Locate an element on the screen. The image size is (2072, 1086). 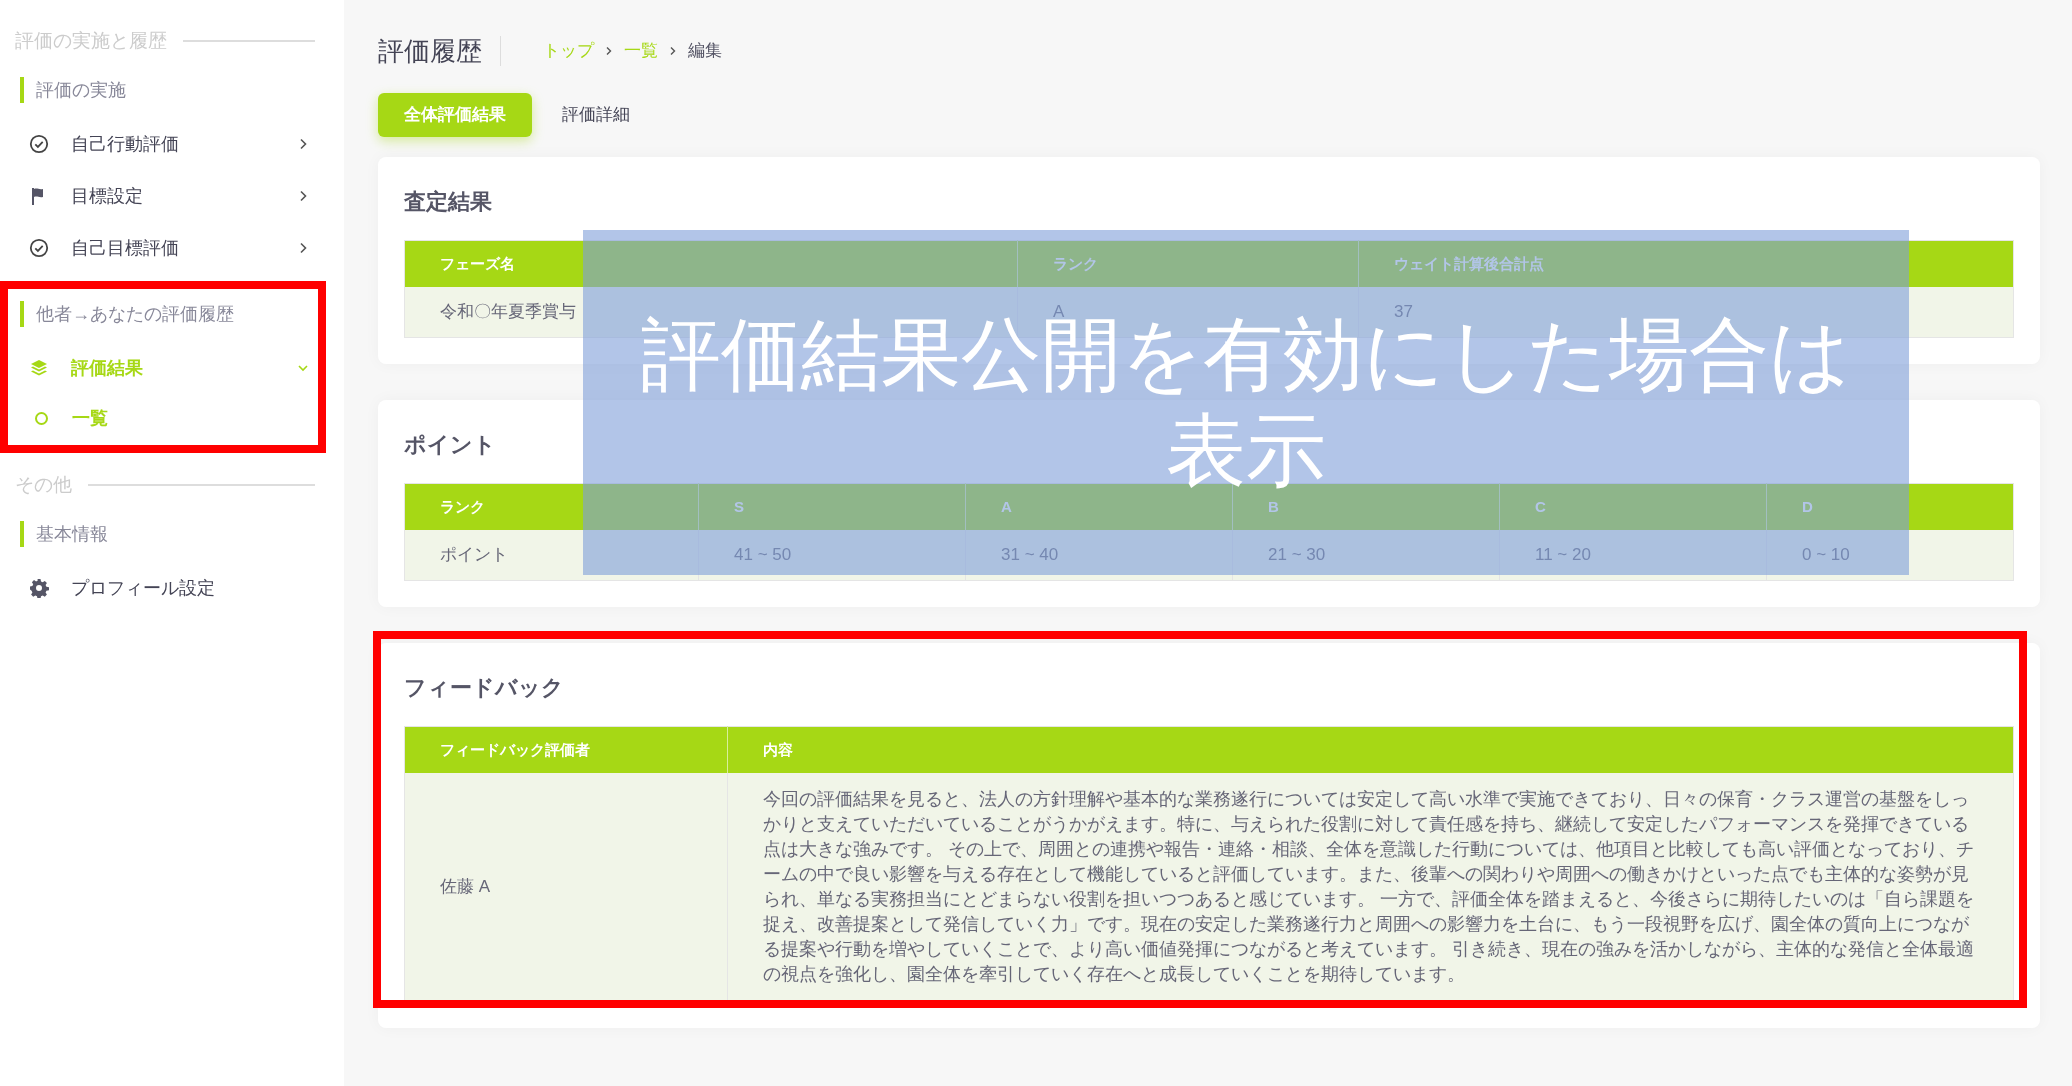
table-cell: ポイント is located at coordinates (551, 555).